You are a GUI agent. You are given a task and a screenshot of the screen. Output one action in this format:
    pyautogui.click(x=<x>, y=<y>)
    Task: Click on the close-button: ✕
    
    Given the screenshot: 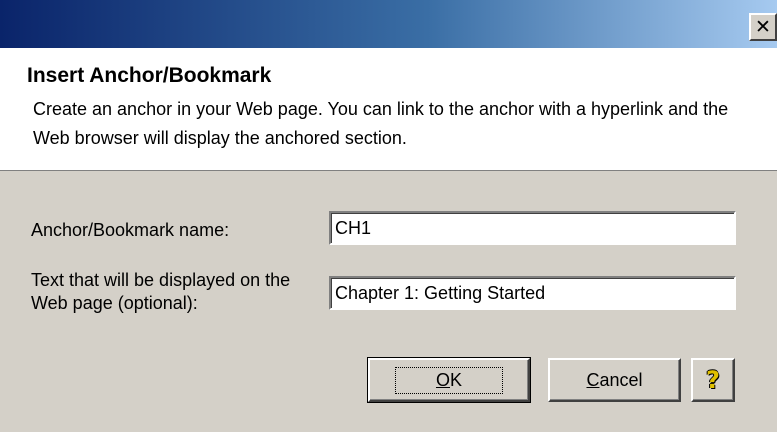 What is the action you would take?
    pyautogui.click(x=763, y=27)
    